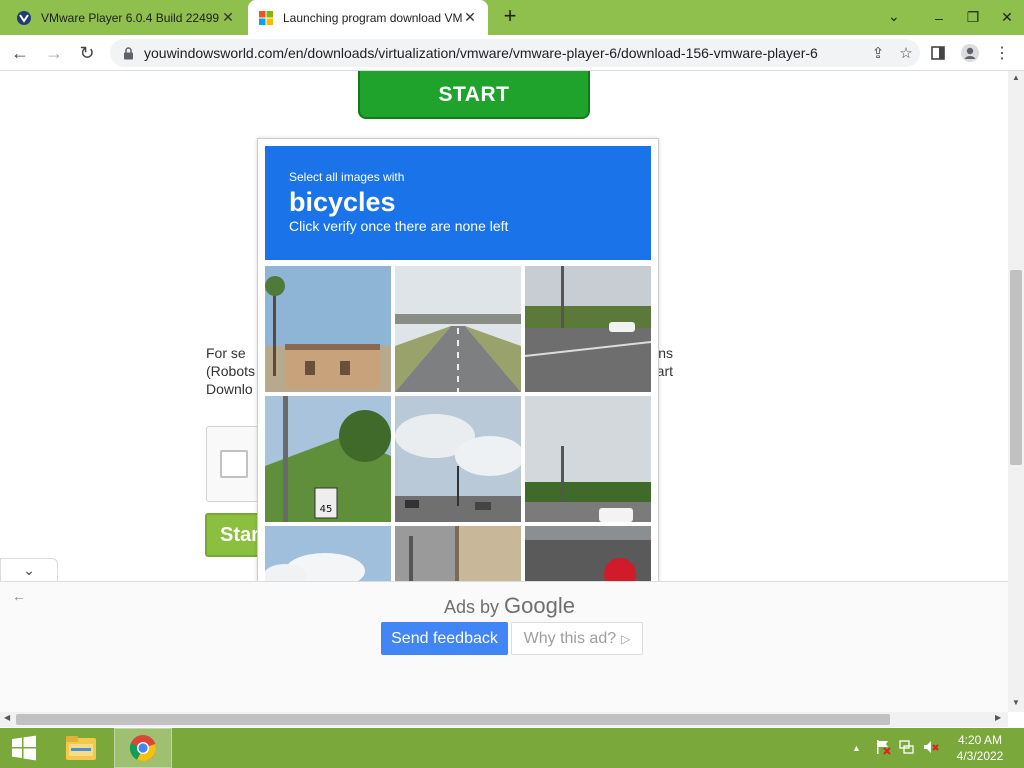 The image size is (1024, 768). I want to click on file-explorer-icon, so click(81, 748).